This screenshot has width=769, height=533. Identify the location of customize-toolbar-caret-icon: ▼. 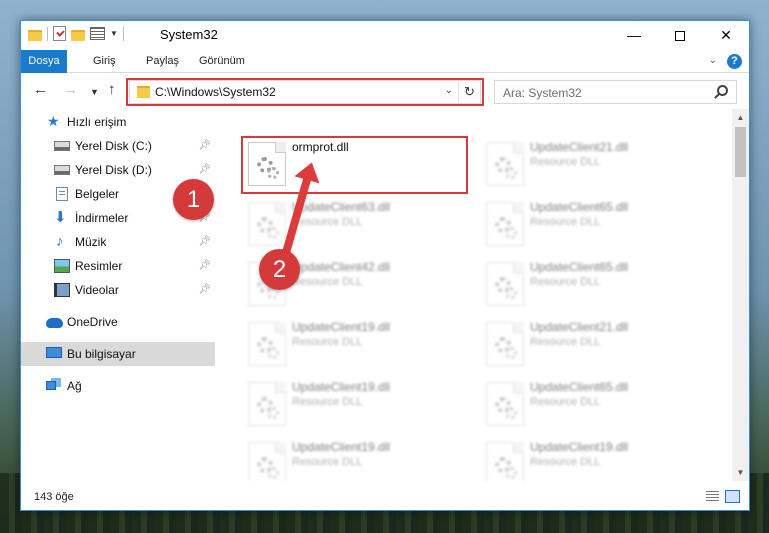
(114, 33).